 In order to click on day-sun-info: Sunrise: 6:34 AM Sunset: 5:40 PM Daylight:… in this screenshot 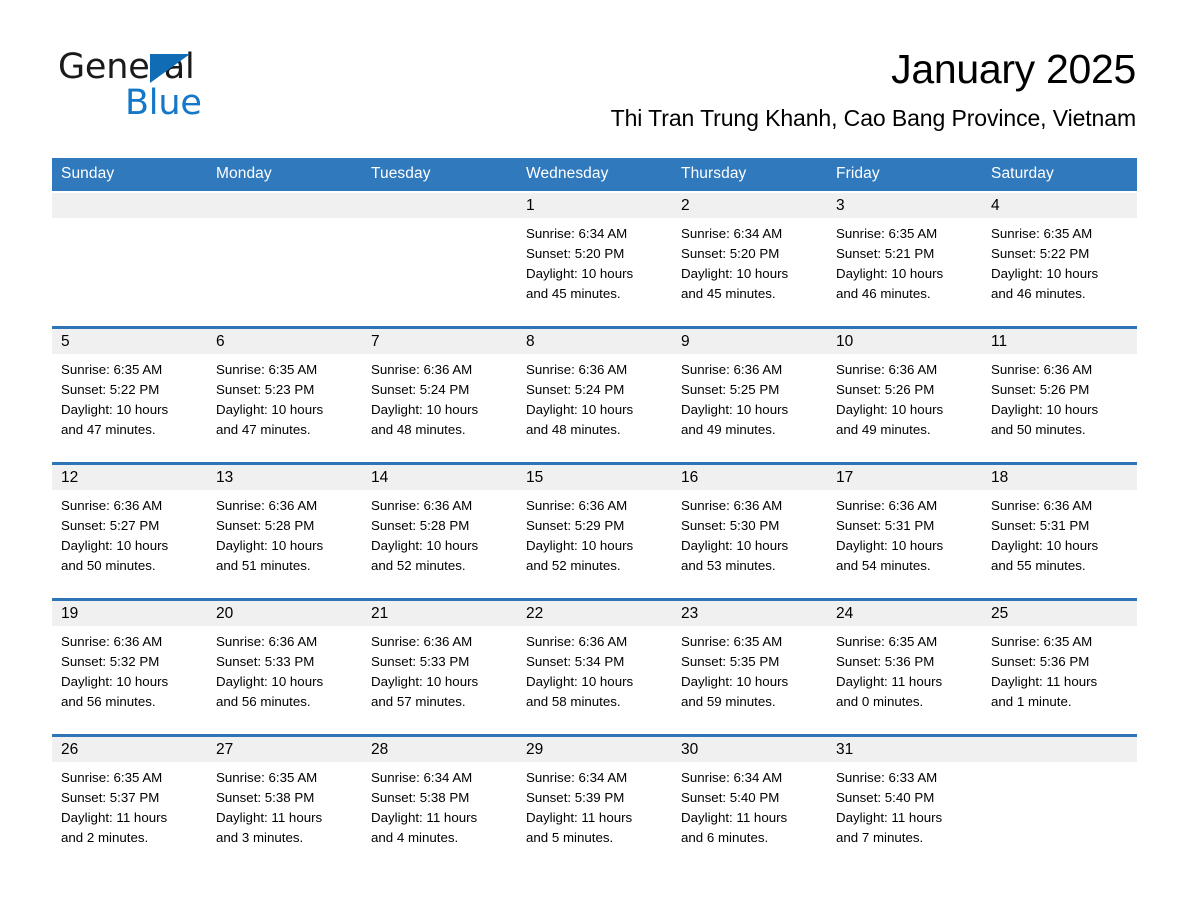, I will do `click(749, 805)`.